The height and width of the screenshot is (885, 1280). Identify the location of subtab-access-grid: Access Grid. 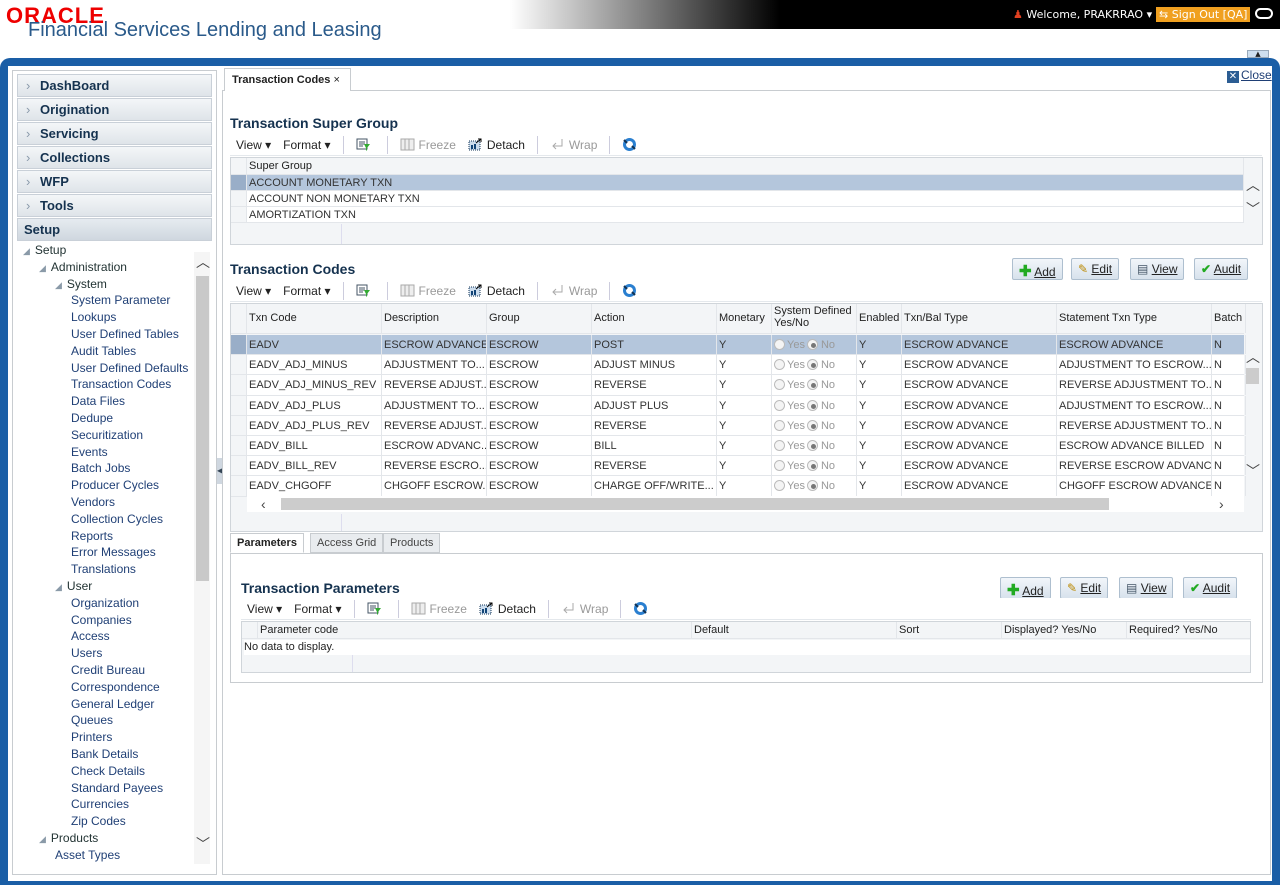
(347, 543).